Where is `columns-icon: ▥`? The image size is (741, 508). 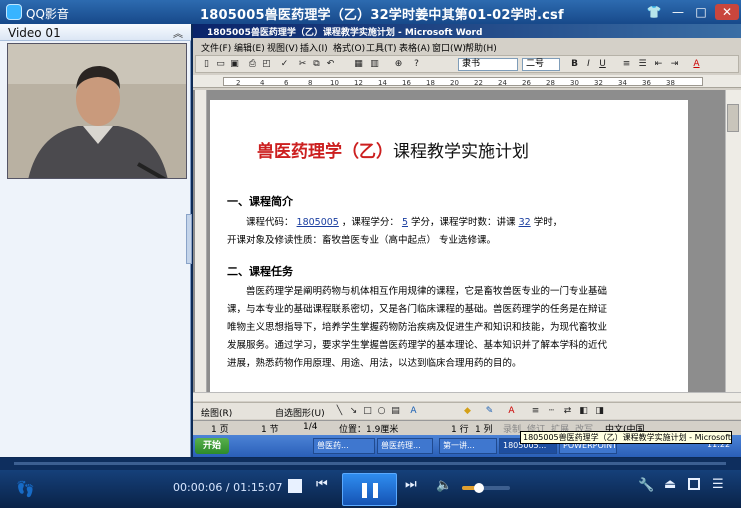 columns-icon: ▥ is located at coordinates (374, 64).